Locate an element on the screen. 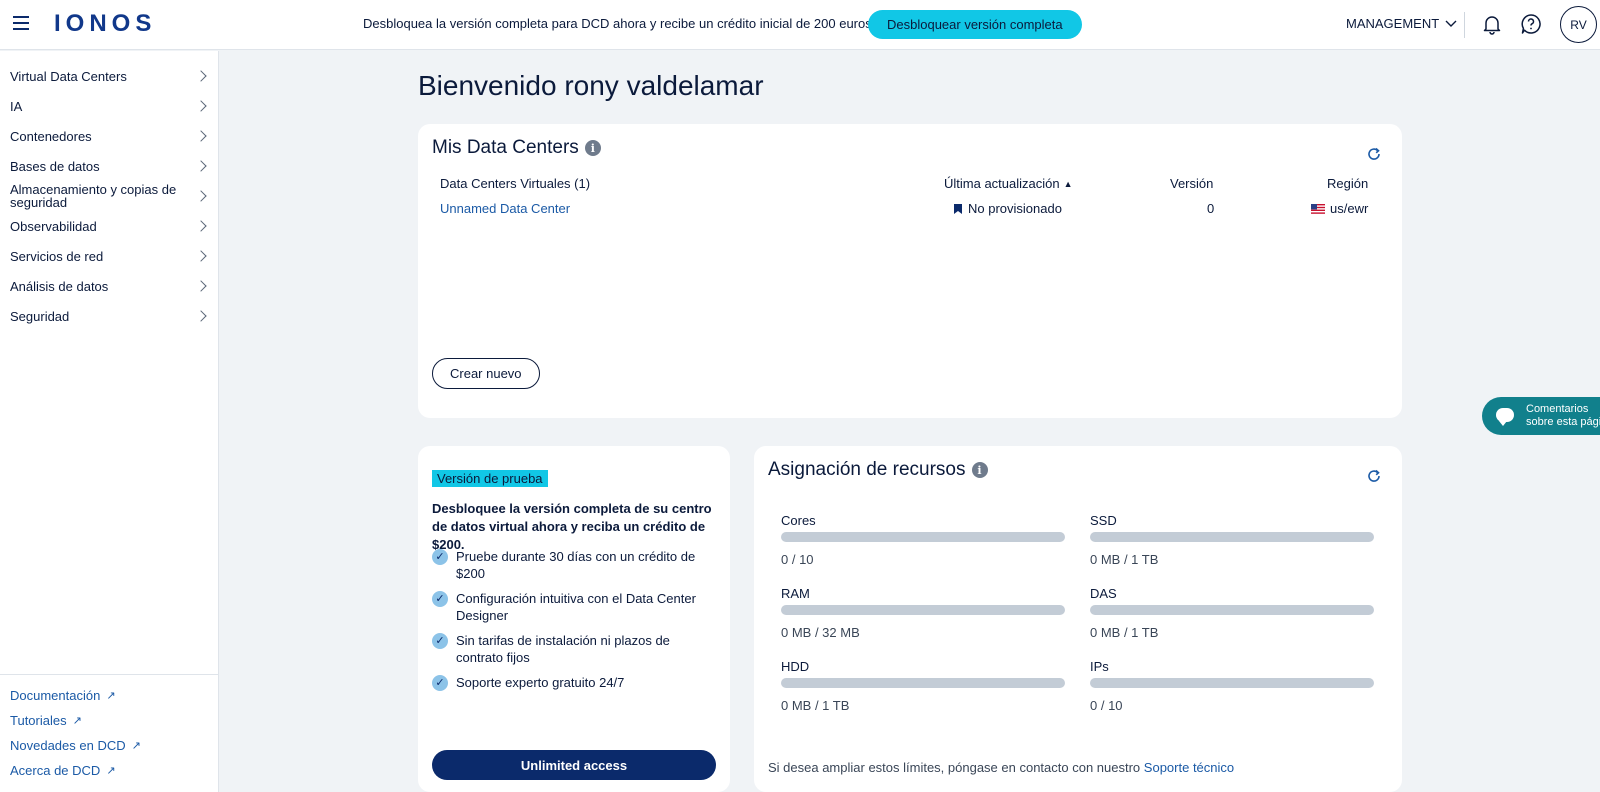 The image size is (1600, 792). feedback-text: Comentarios sobre esta págin is located at coordinates (1563, 416).